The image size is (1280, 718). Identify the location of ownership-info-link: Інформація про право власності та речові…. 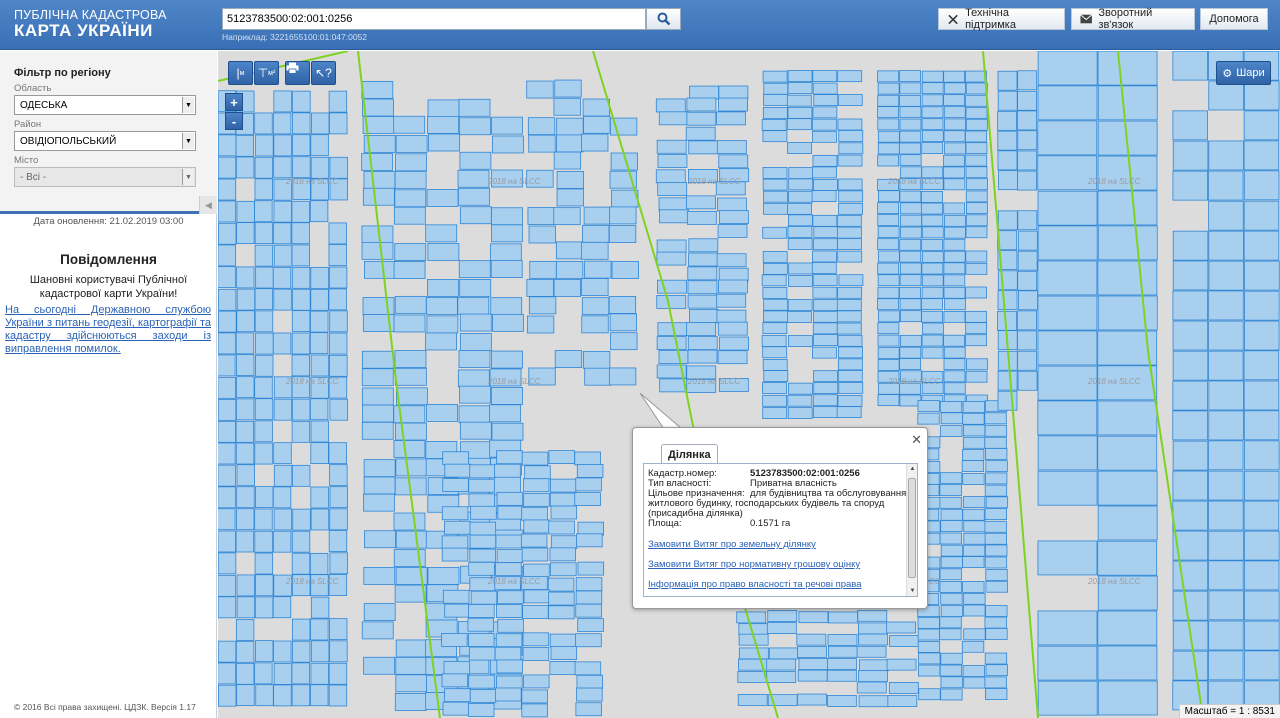
(755, 584).